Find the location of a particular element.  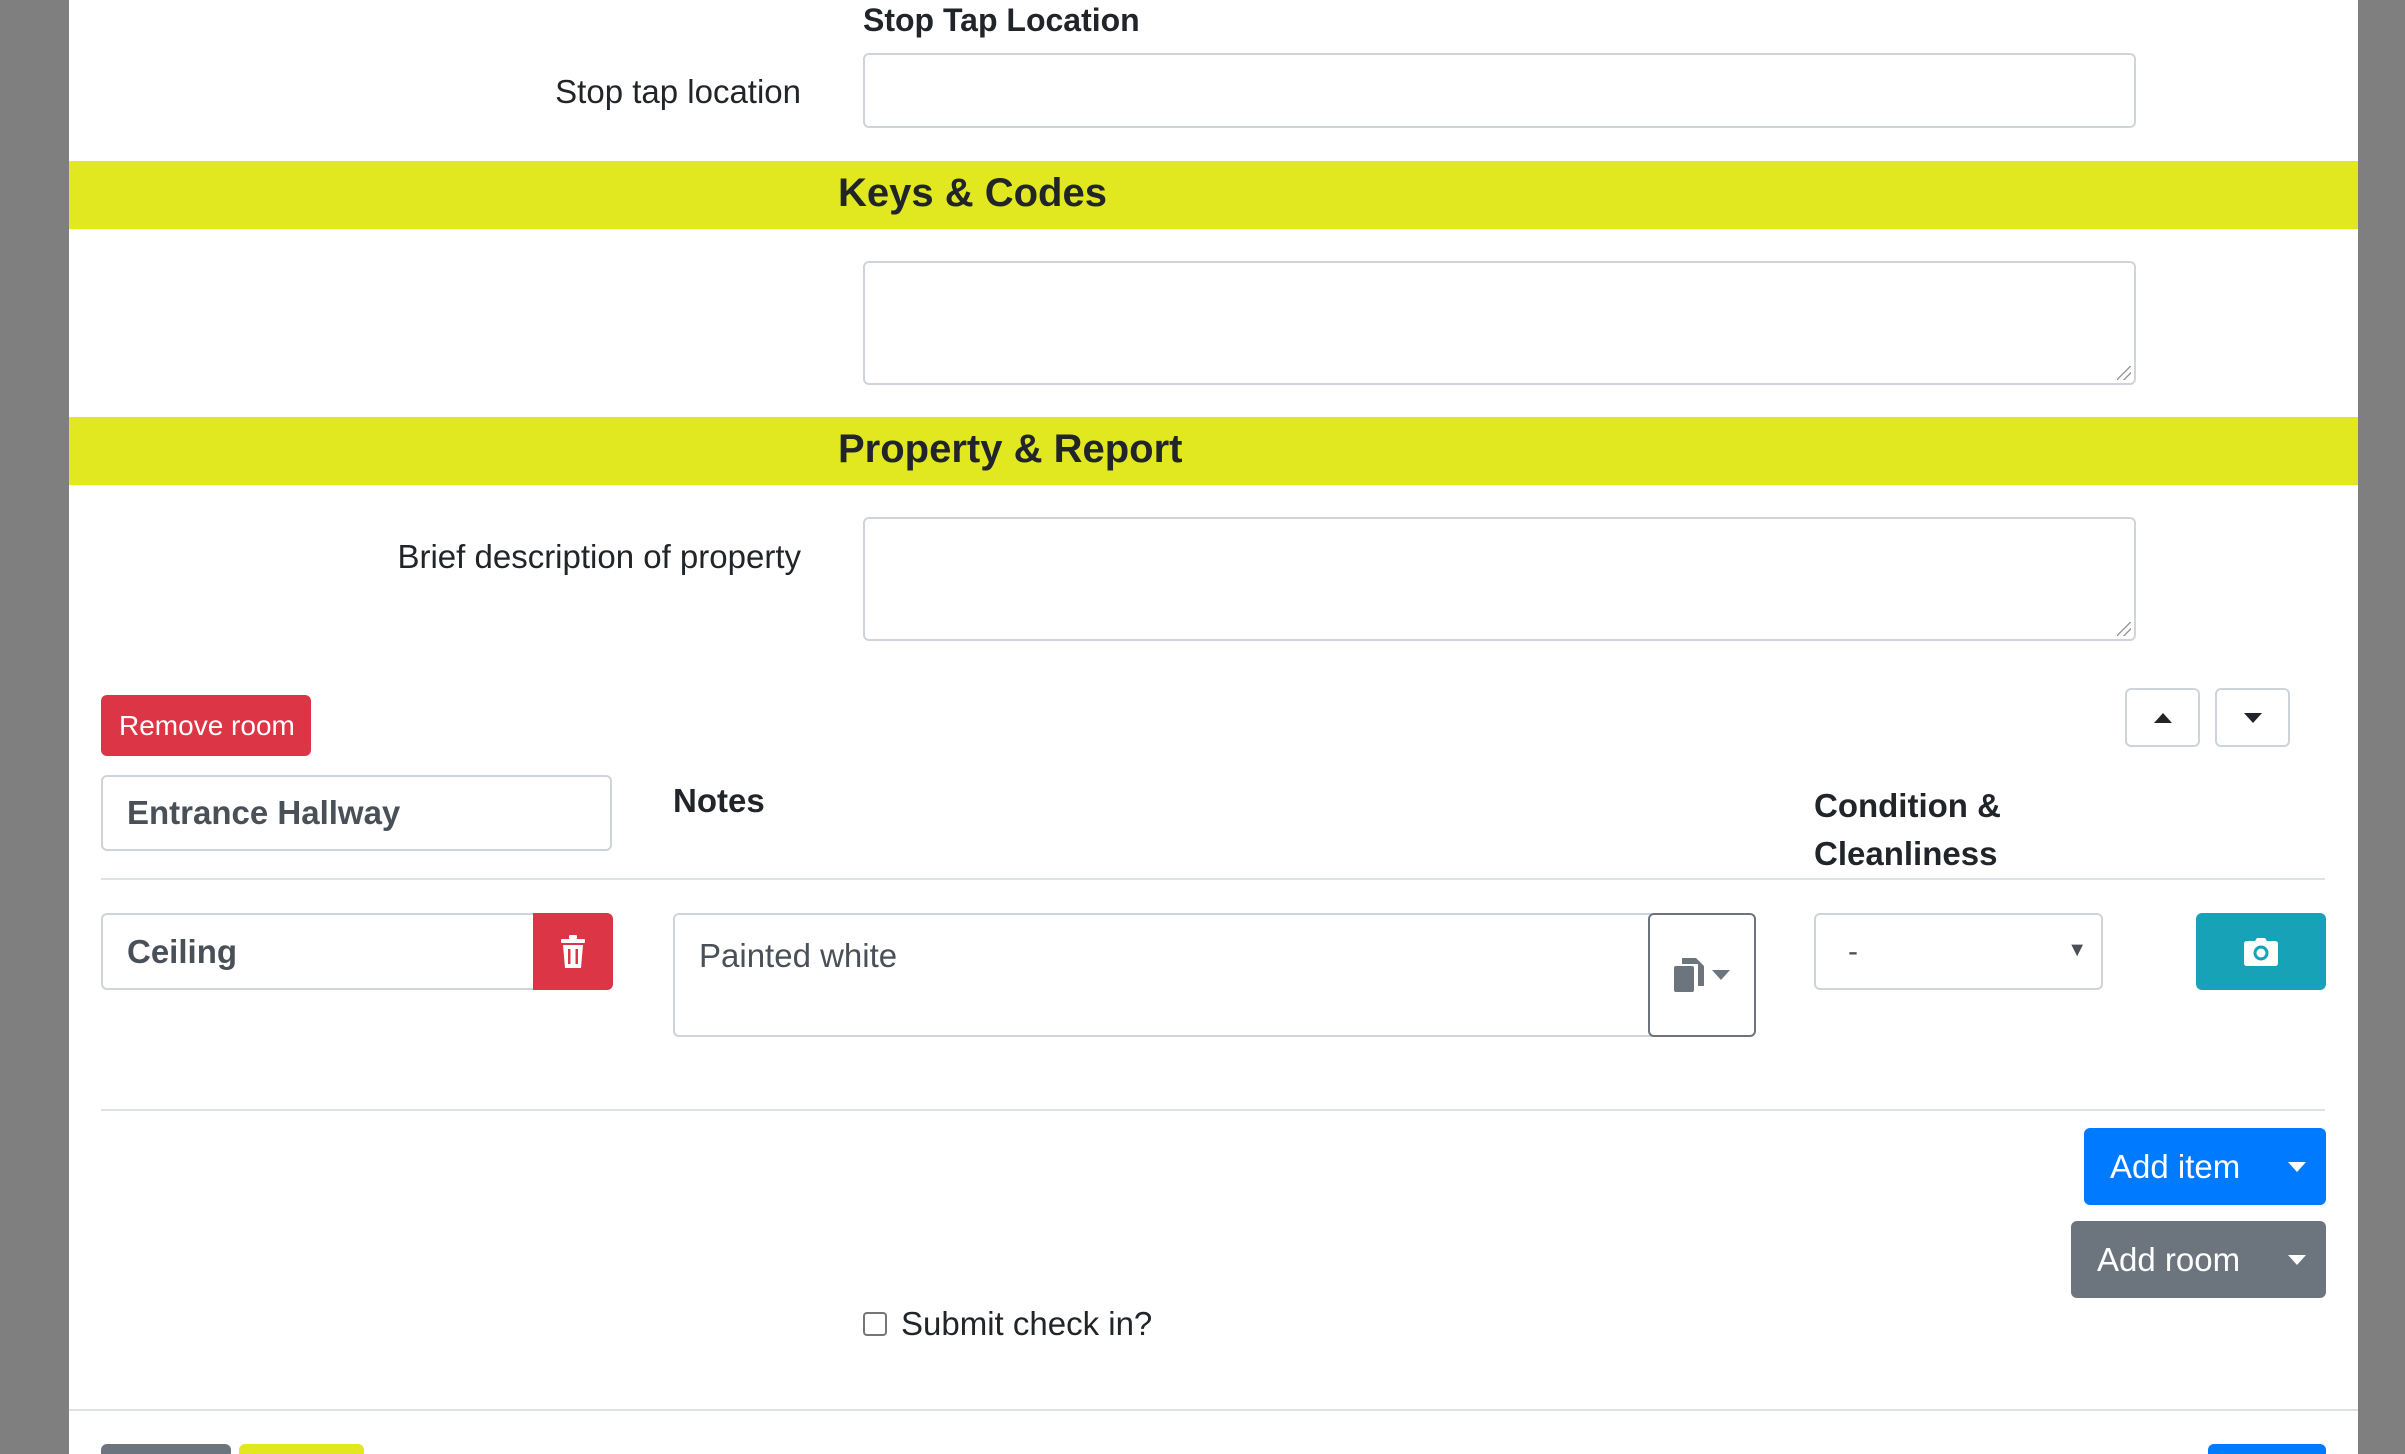

room-name-value: Entrance Hallway is located at coordinates (264, 812).